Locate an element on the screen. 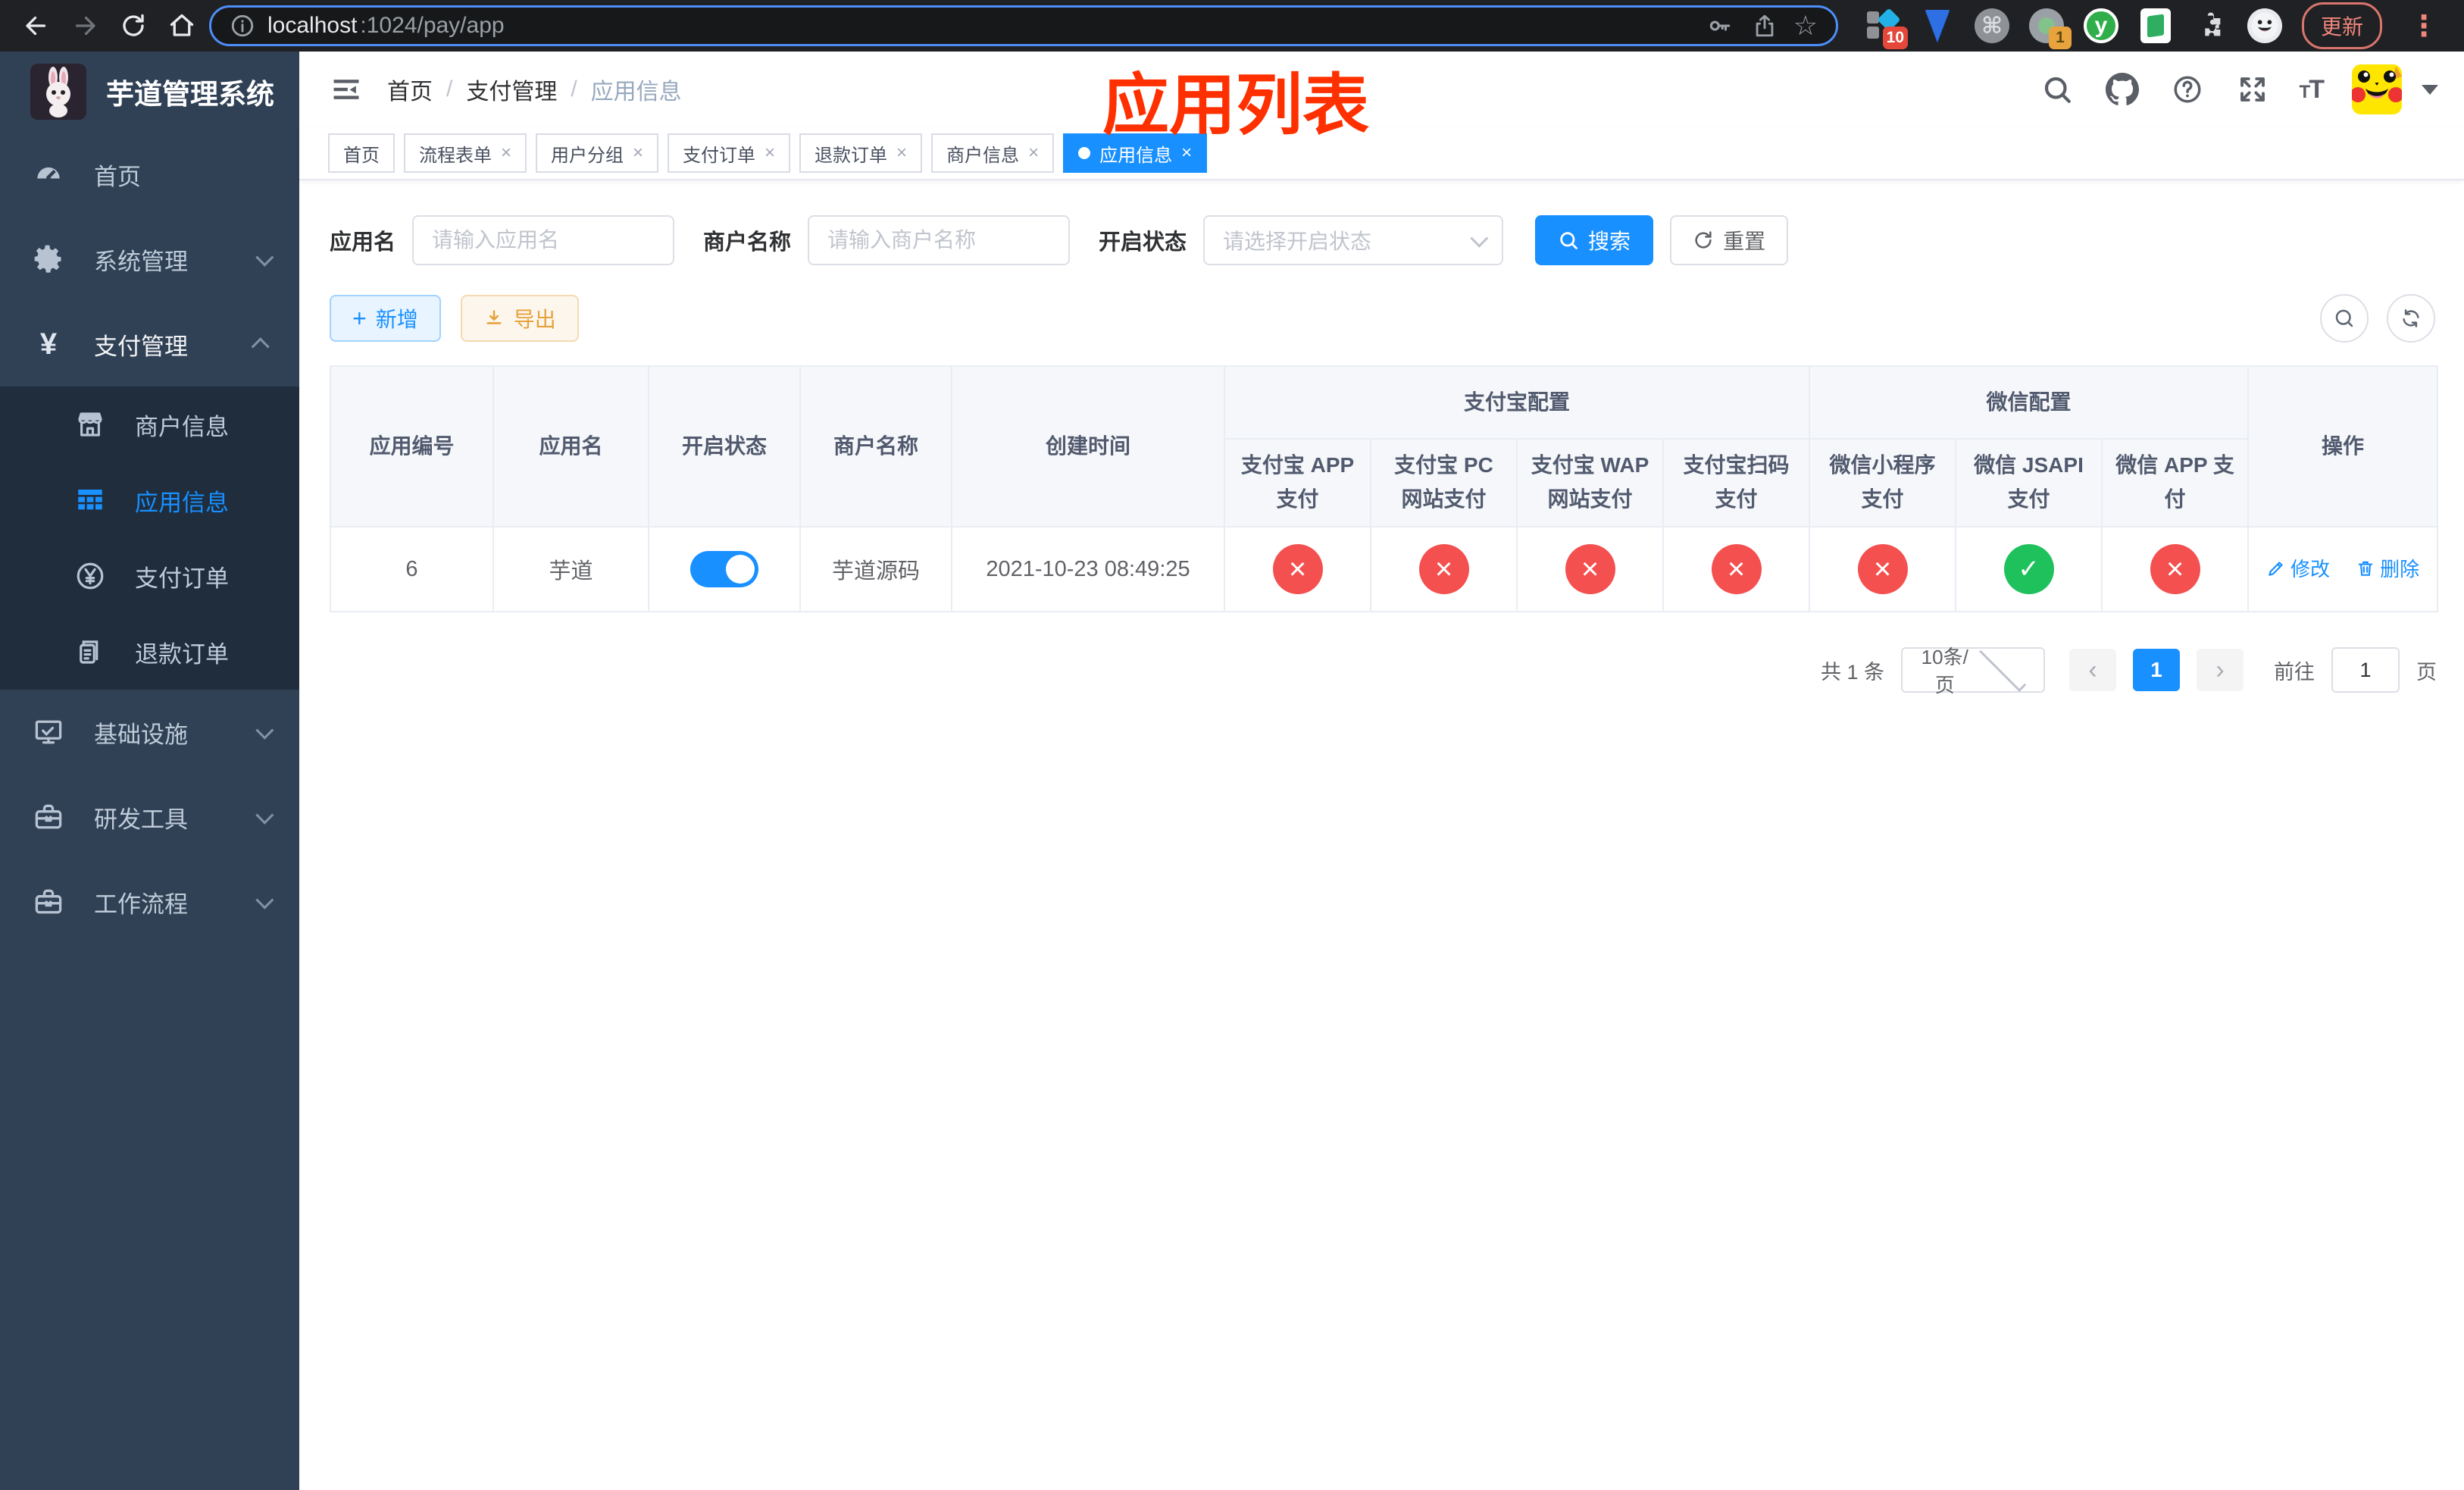  col-status: 开启状态 is located at coordinates (724, 446).